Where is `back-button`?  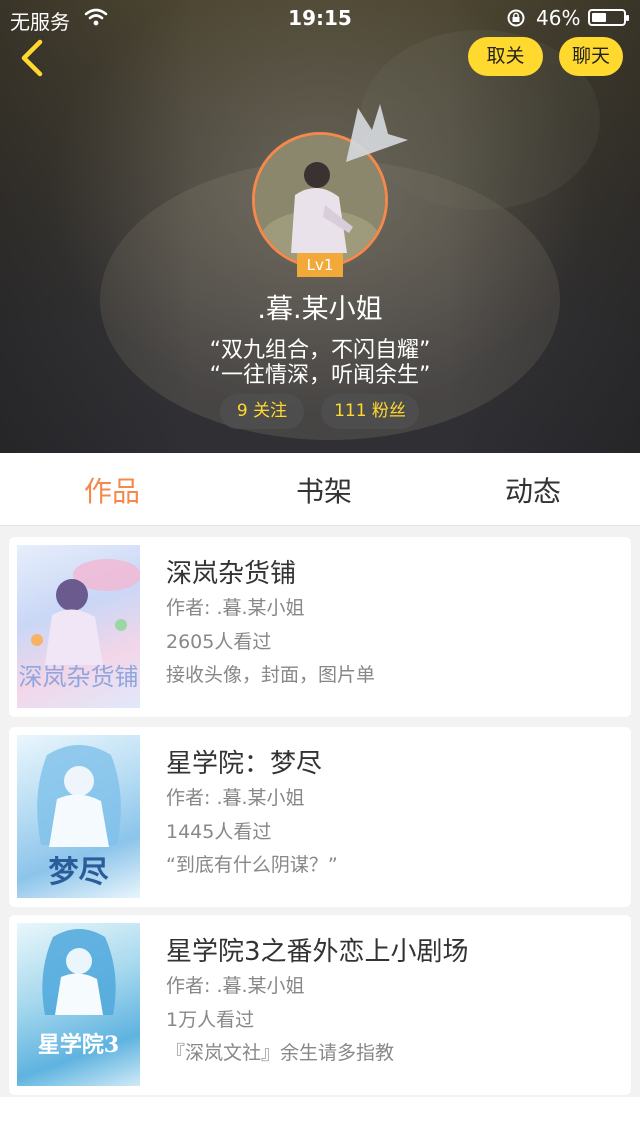
back-button is located at coordinates (34, 58).